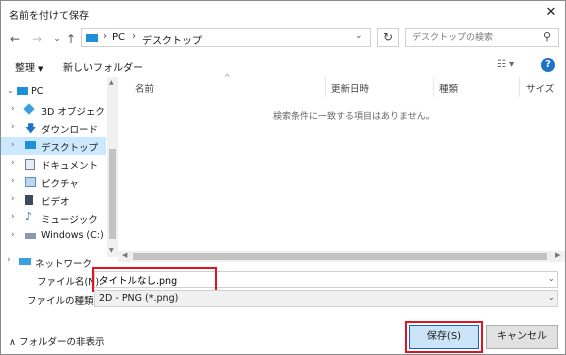 The width and height of the screenshot is (566, 355). Describe the element at coordinates (78, 112) in the screenshot. I see `sidebar-item-label: 3D オブジェクト` at that location.